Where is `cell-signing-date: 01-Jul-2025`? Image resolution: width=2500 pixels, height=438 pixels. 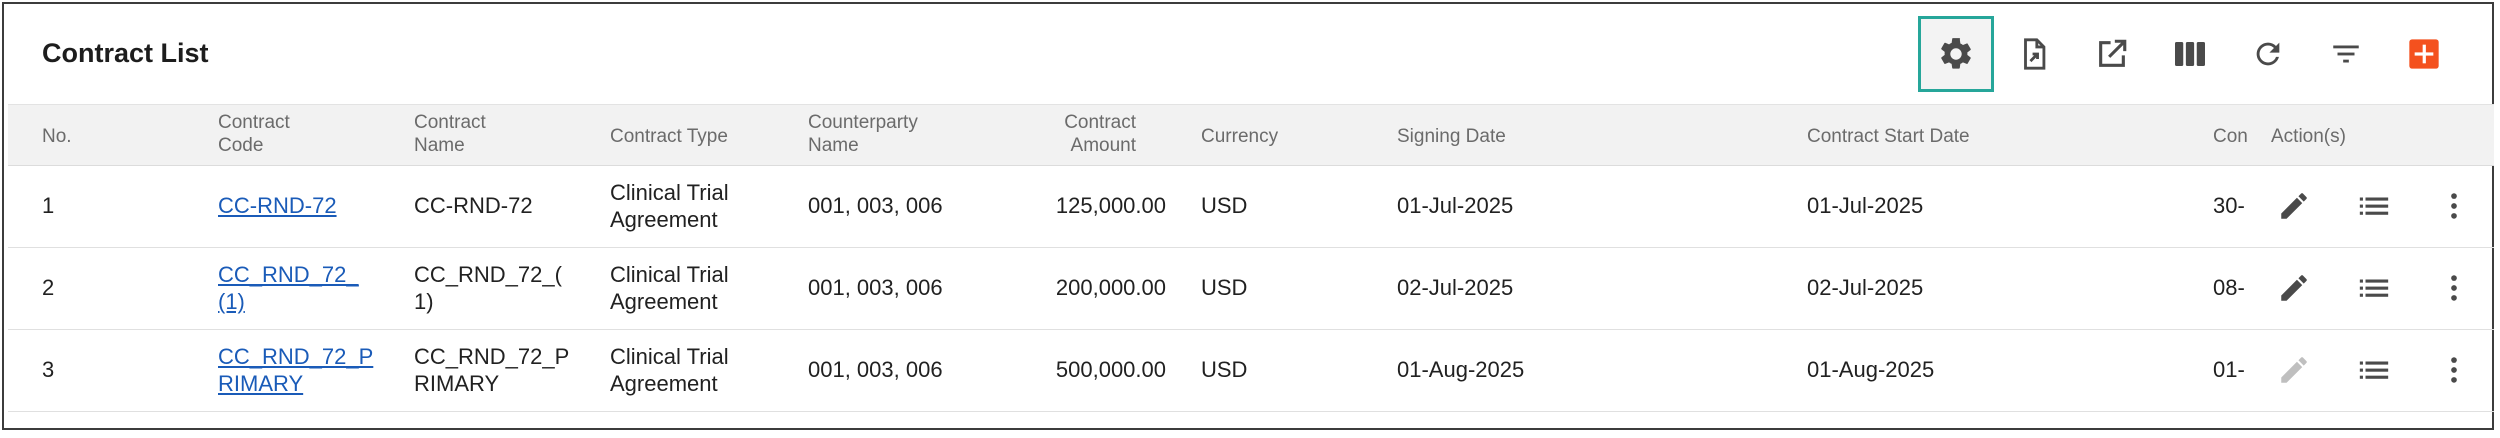
cell-signing-date: 01-Jul-2025 is located at coordinates (1455, 205).